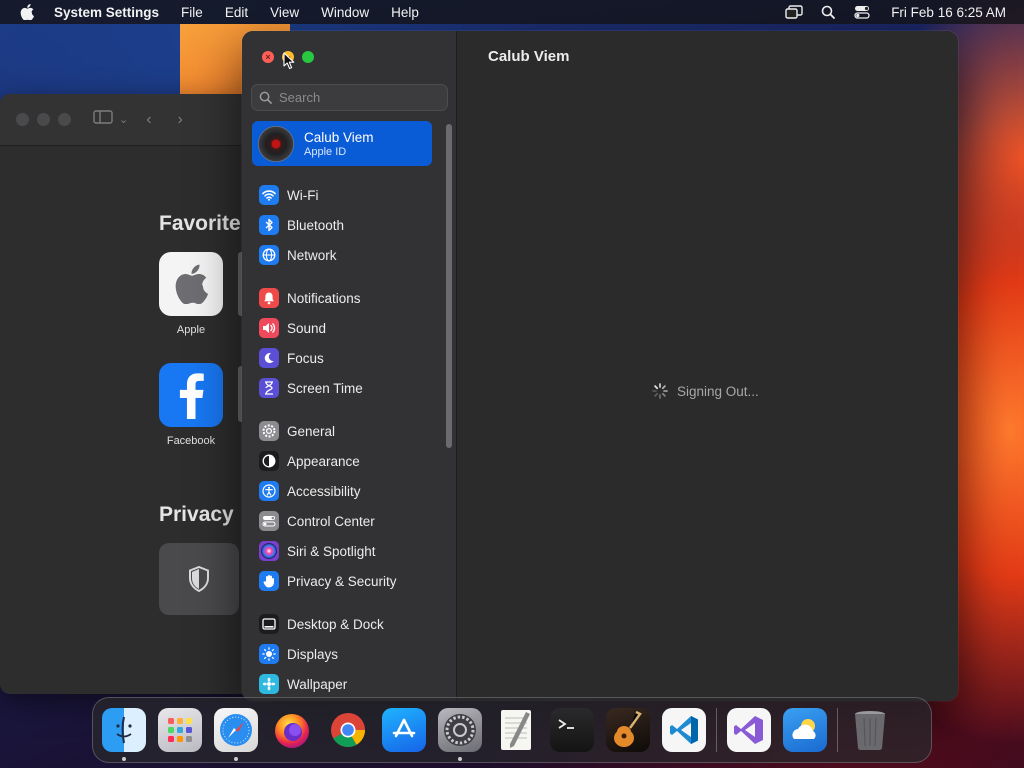 The image size is (1024, 768). What do you see at coordinates (529, 56) in the screenshot?
I see `page-title: Calub Viem` at bounding box center [529, 56].